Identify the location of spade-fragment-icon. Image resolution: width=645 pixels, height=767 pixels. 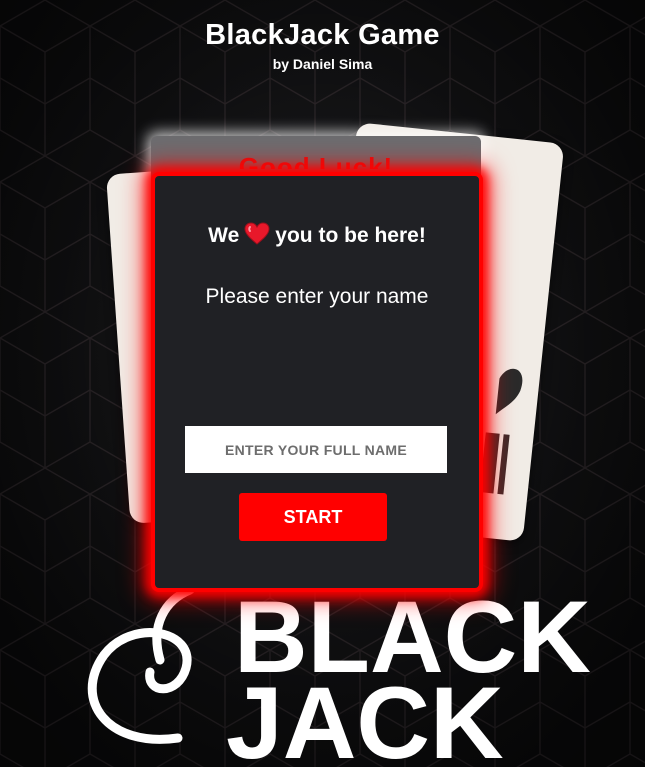
(509, 391).